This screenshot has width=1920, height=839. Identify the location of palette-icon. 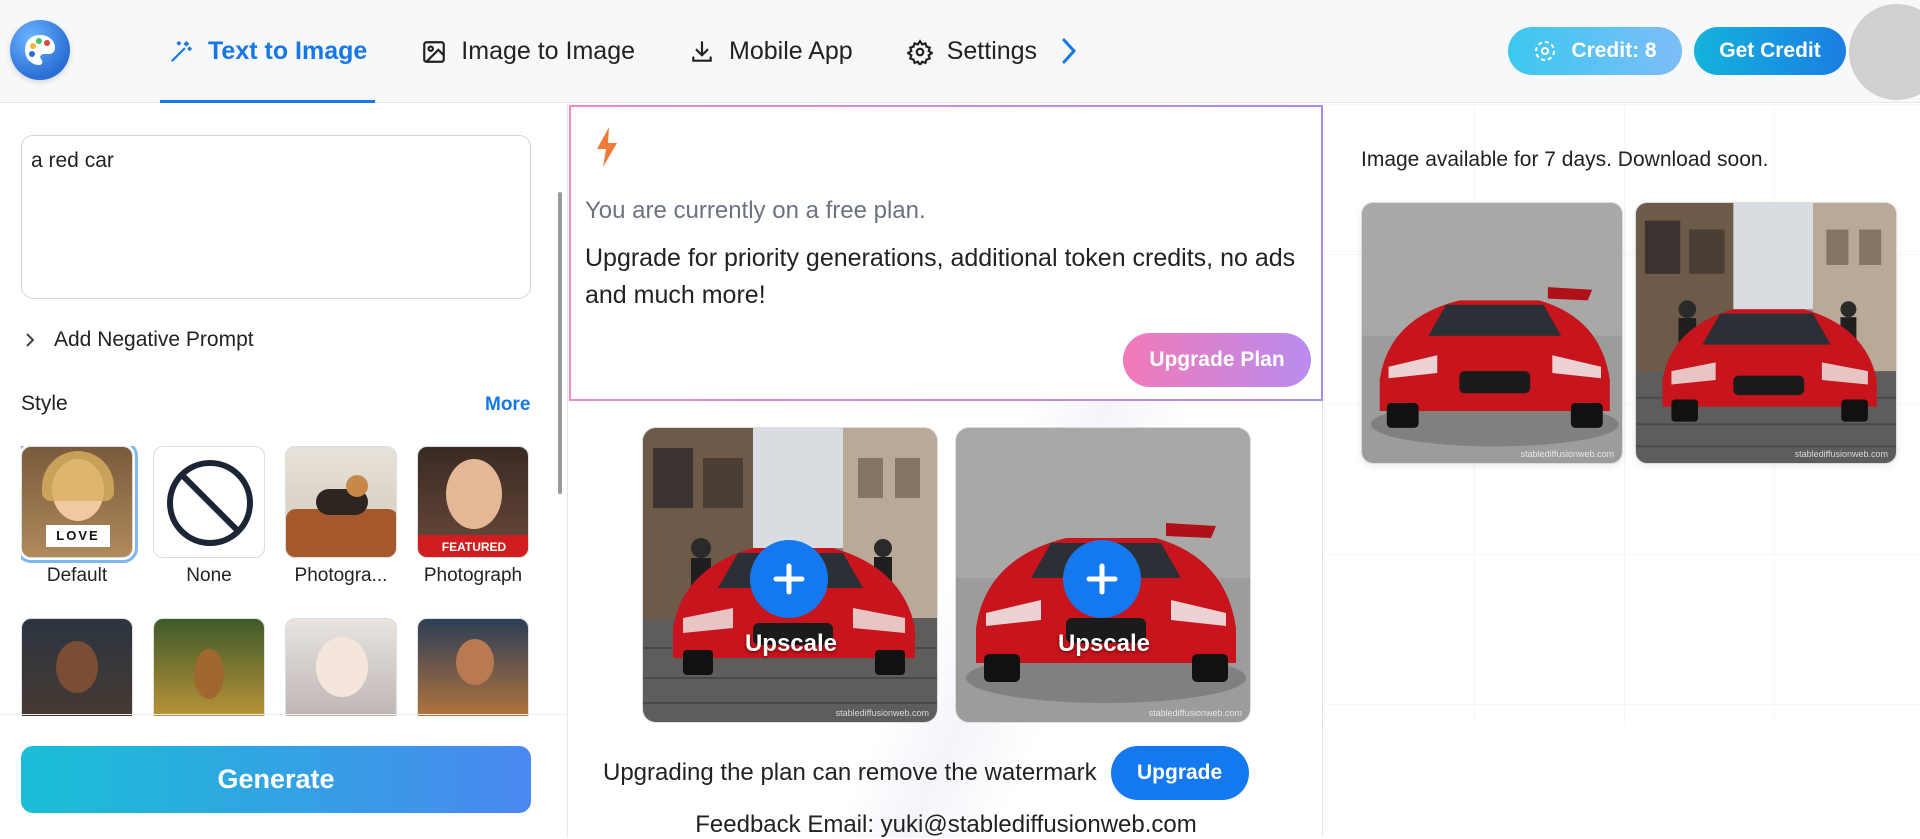
(40, 50).